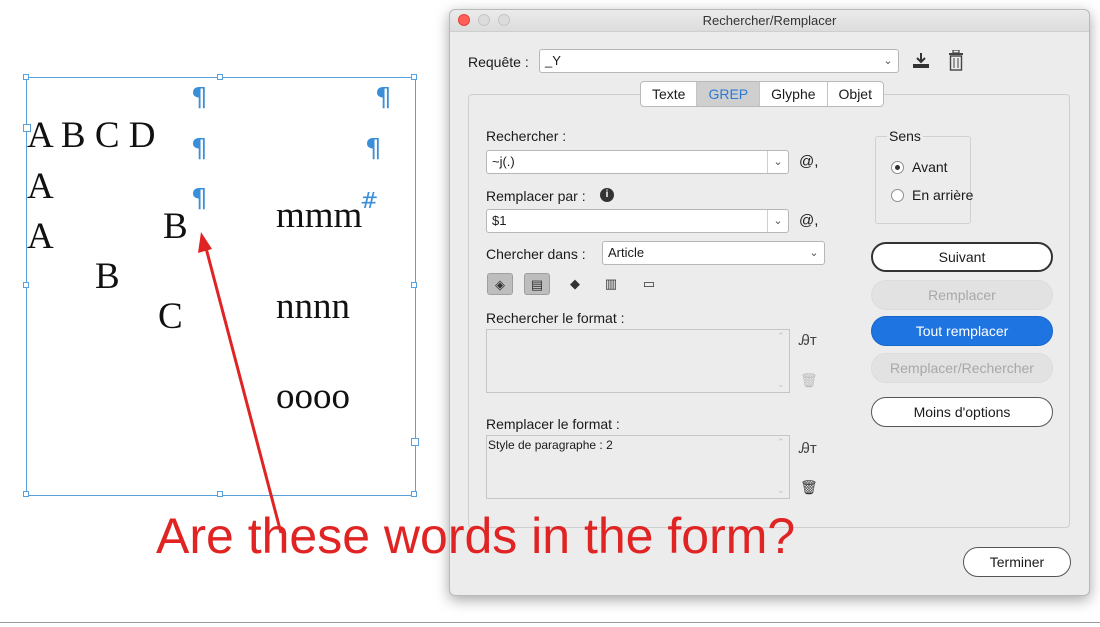 This screenshot has height=627, width=1100. I want to click on arrow-head-icon, so click(205, 242).